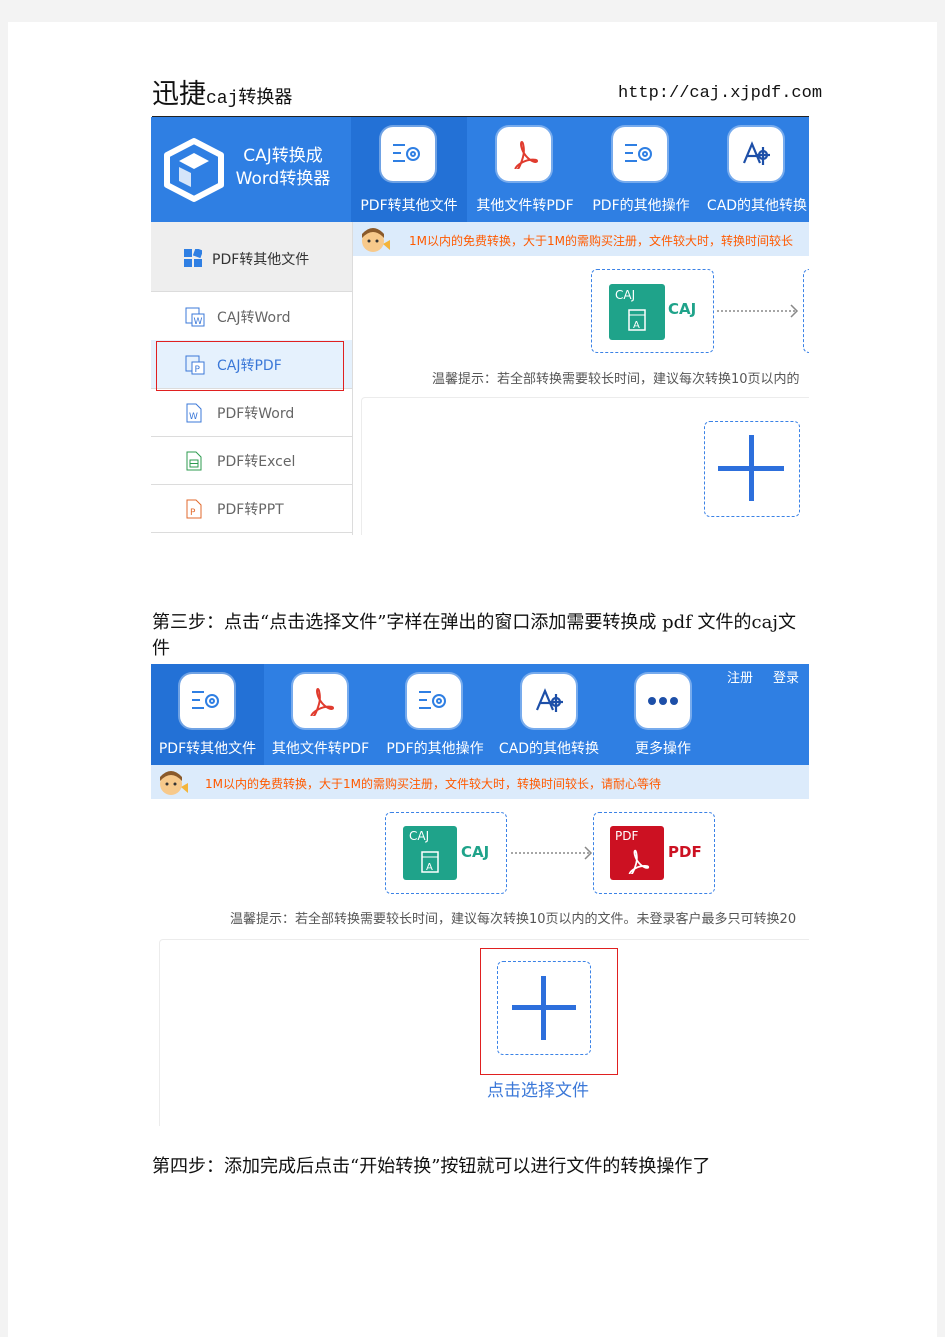 Image resolution: width=945 pixels, height=1337 pixels. What do you see at coordinates (806, 311) in the screenshot?
I see `to-file-card` at bounding box center [806, 311].